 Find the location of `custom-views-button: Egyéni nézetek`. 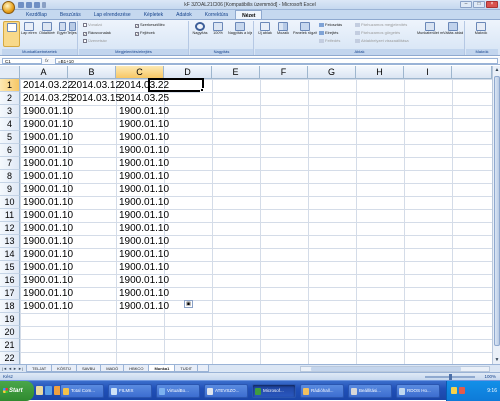

custom-views-button: Egyéni nézetek is located at coordinates (62, 34).